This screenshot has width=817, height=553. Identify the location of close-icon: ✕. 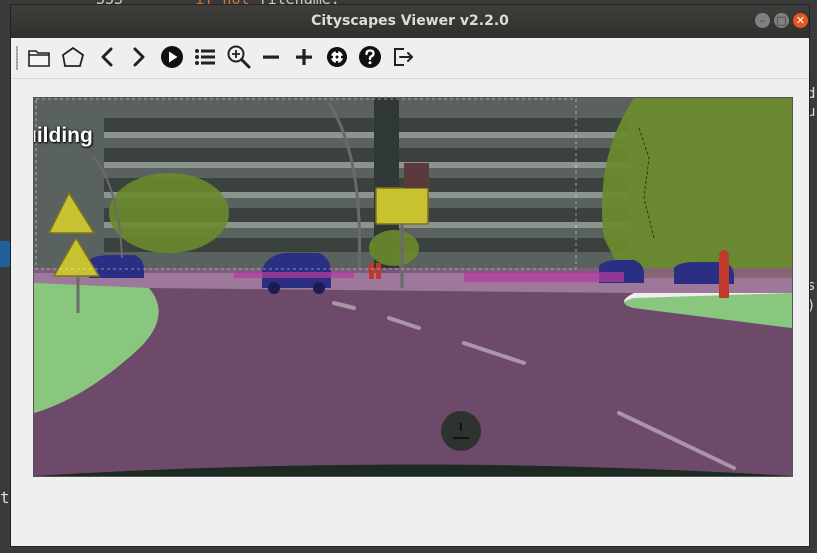
(800, 20).